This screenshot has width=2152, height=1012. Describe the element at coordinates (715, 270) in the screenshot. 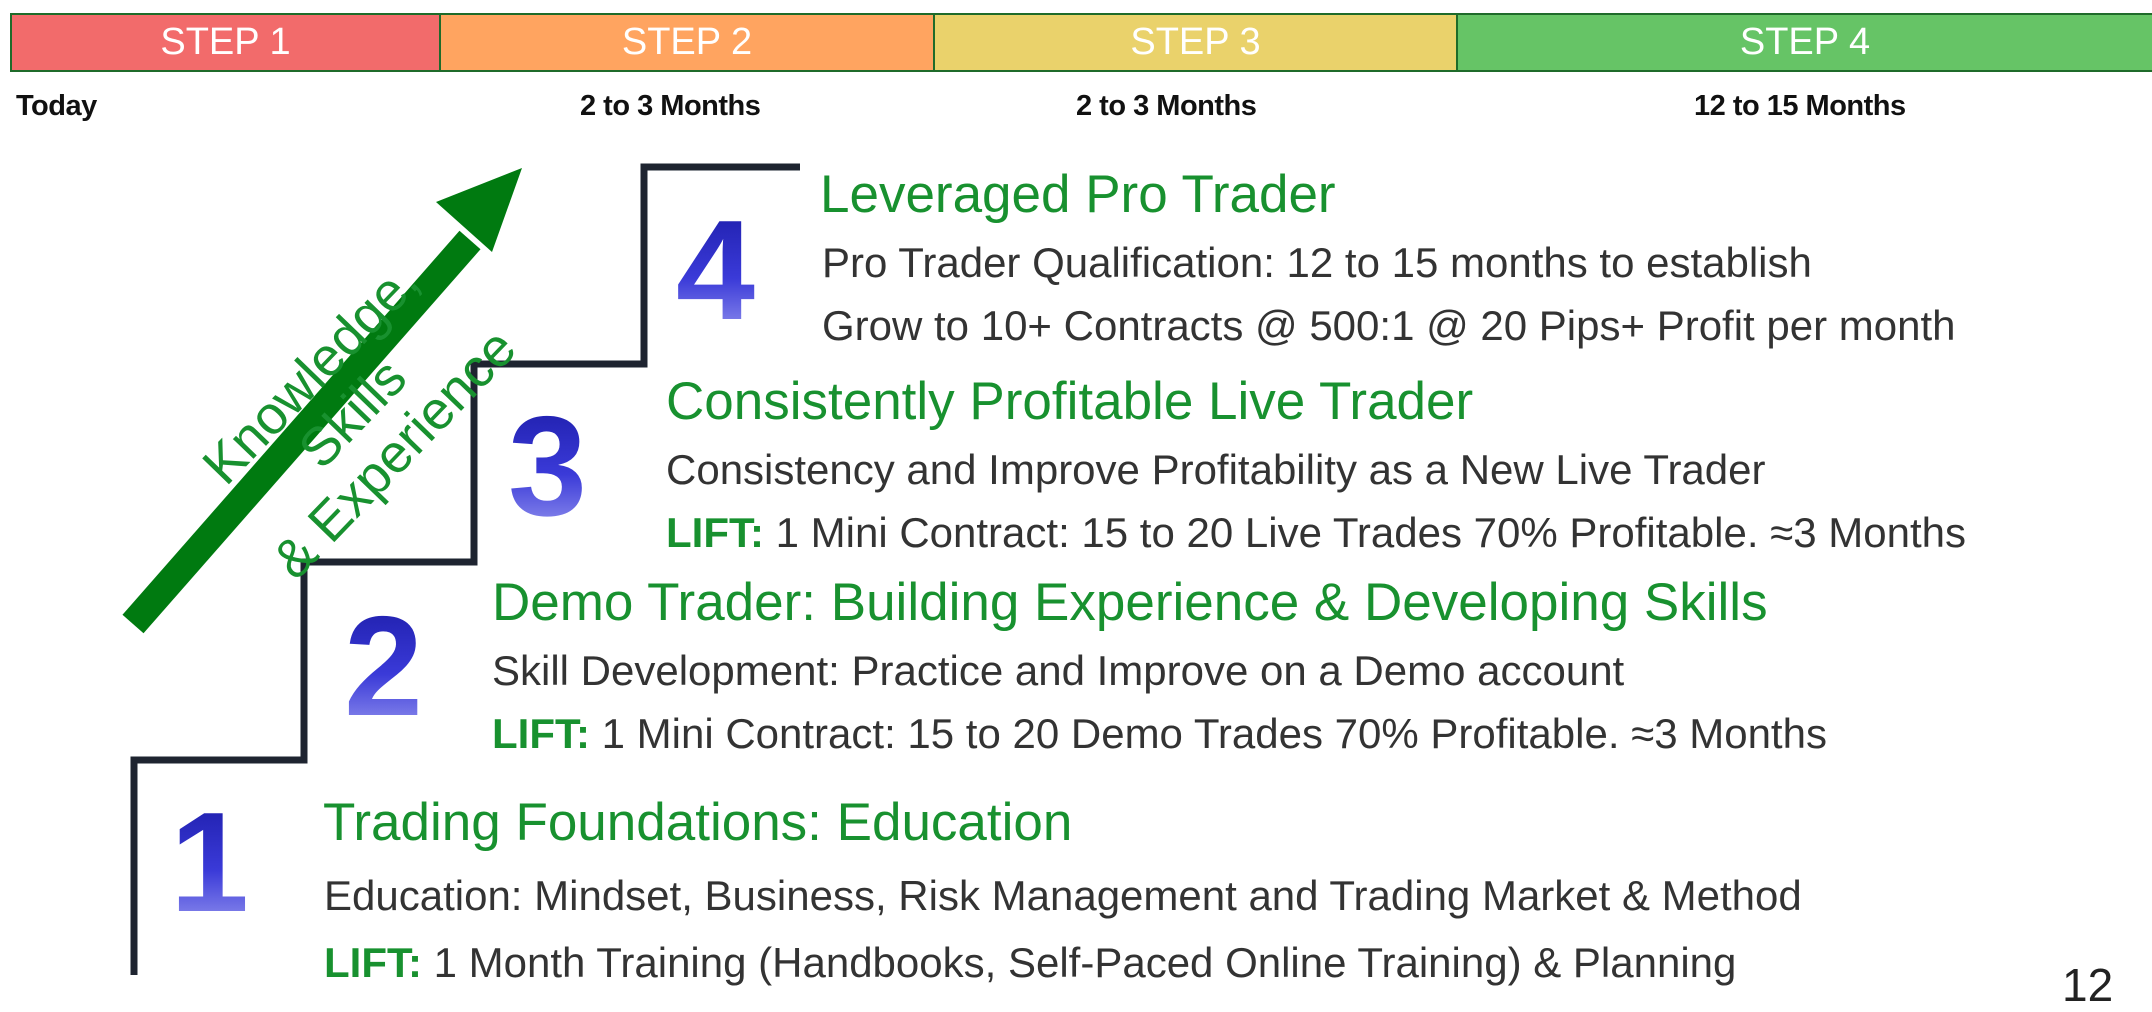

I see `level-4-number: 4` at that location.